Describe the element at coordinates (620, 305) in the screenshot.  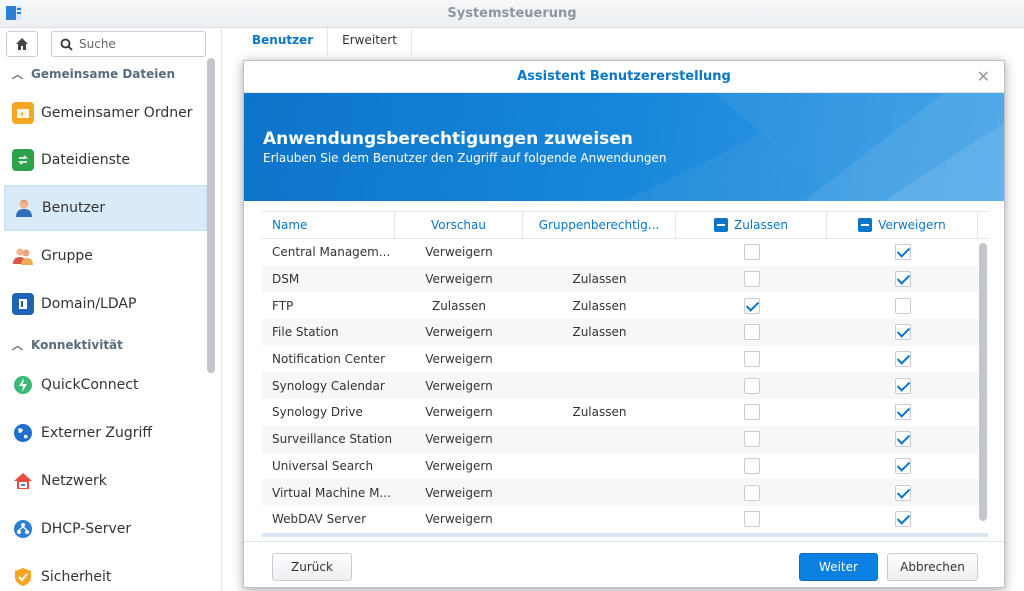
I see `table-row: FTP Zulassen Zulassen` at that location.